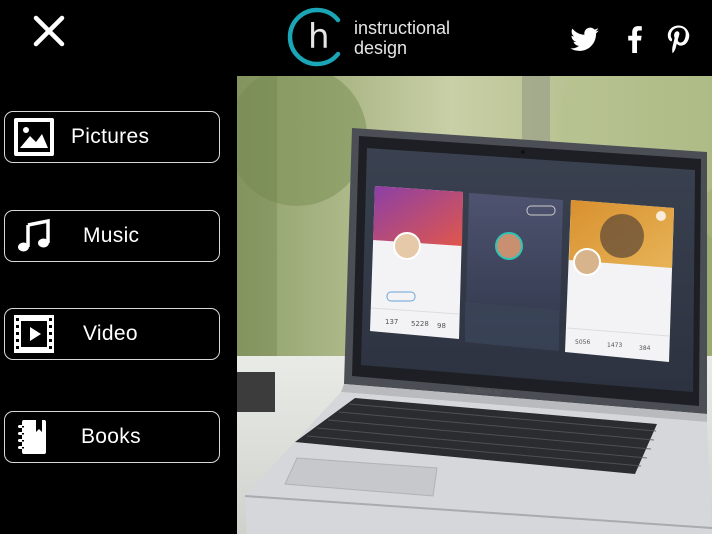 Image resolution: width=712 pixels, height=534 pixels. I want to click on sidebar-item-label: Books, so click(111, 436).